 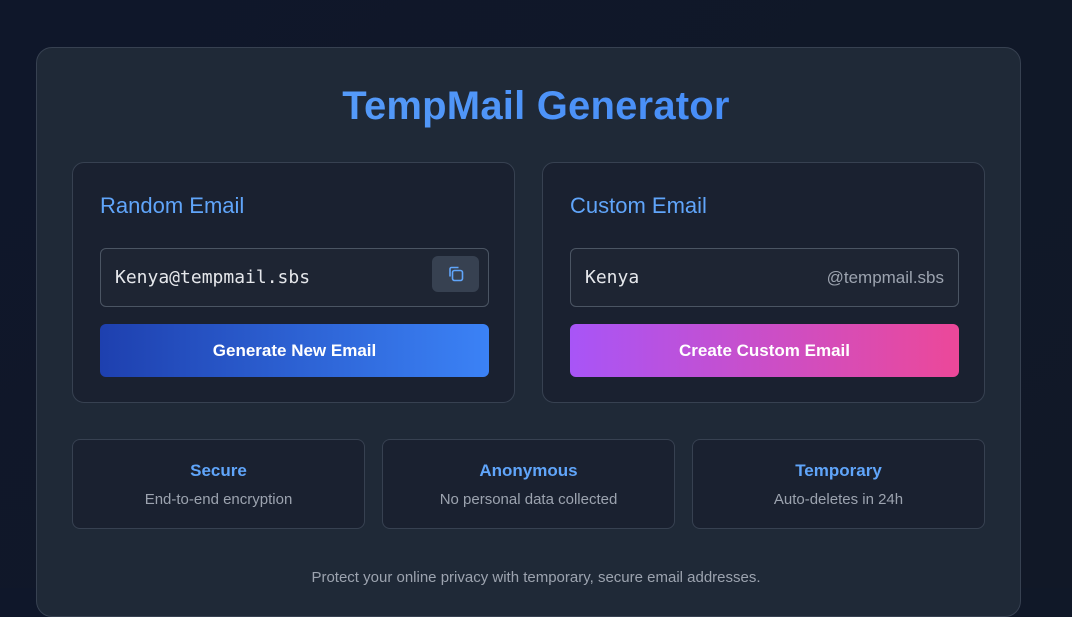 I want to click on feature-card-secure: Secure End-to-end encryption, so click(x=218, y=484).